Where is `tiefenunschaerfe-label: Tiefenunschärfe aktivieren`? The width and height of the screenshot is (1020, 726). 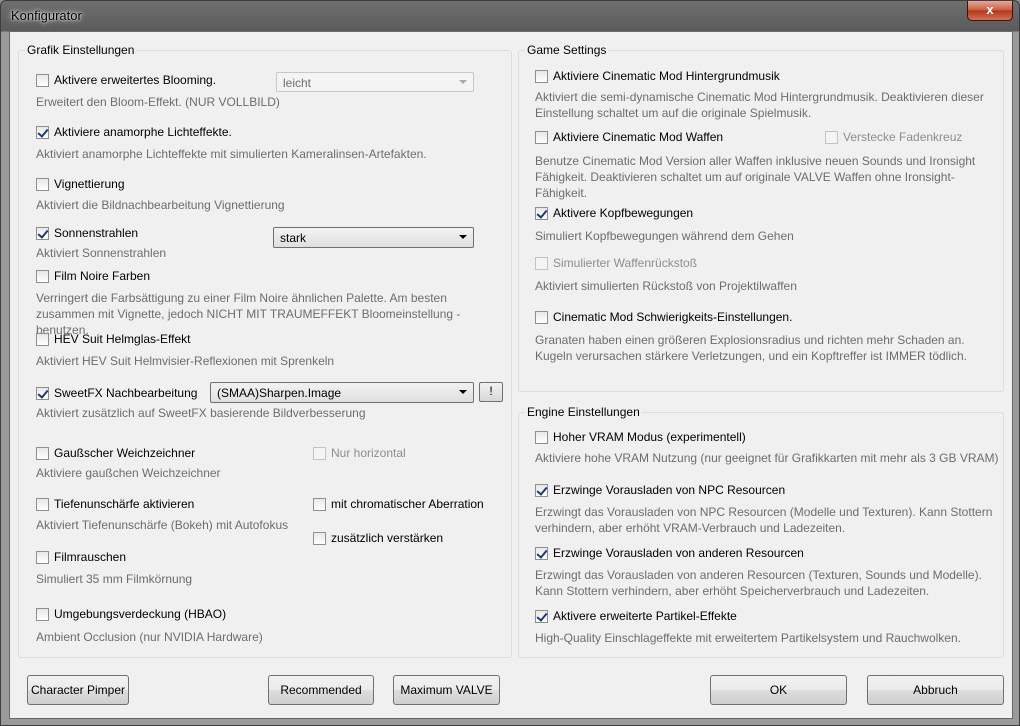
tiefenunschaerfe-label: Tiefenunschärfe aktivieren is located at coordinates (124, 504).